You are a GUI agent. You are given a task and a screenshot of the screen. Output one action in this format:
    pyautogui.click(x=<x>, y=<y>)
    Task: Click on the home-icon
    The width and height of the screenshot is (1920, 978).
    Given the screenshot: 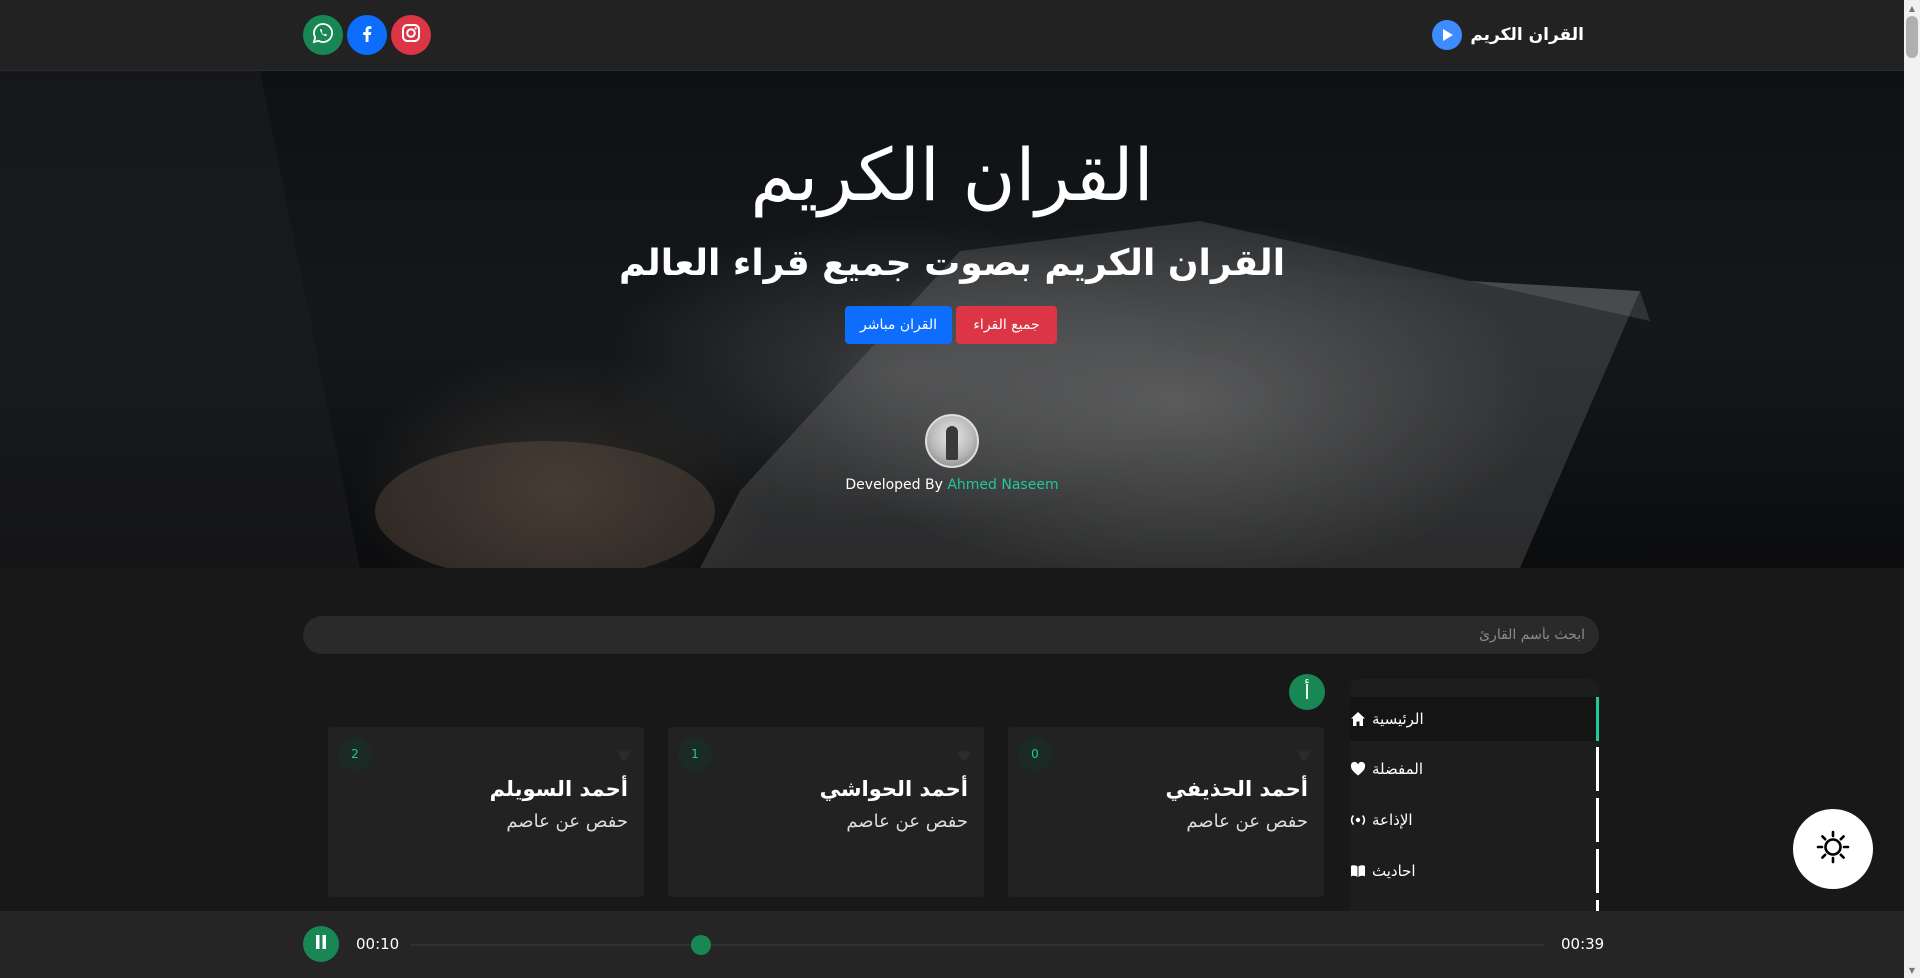 What is the action you would take?
    pyautogui.click(x=1358, y=719)
    